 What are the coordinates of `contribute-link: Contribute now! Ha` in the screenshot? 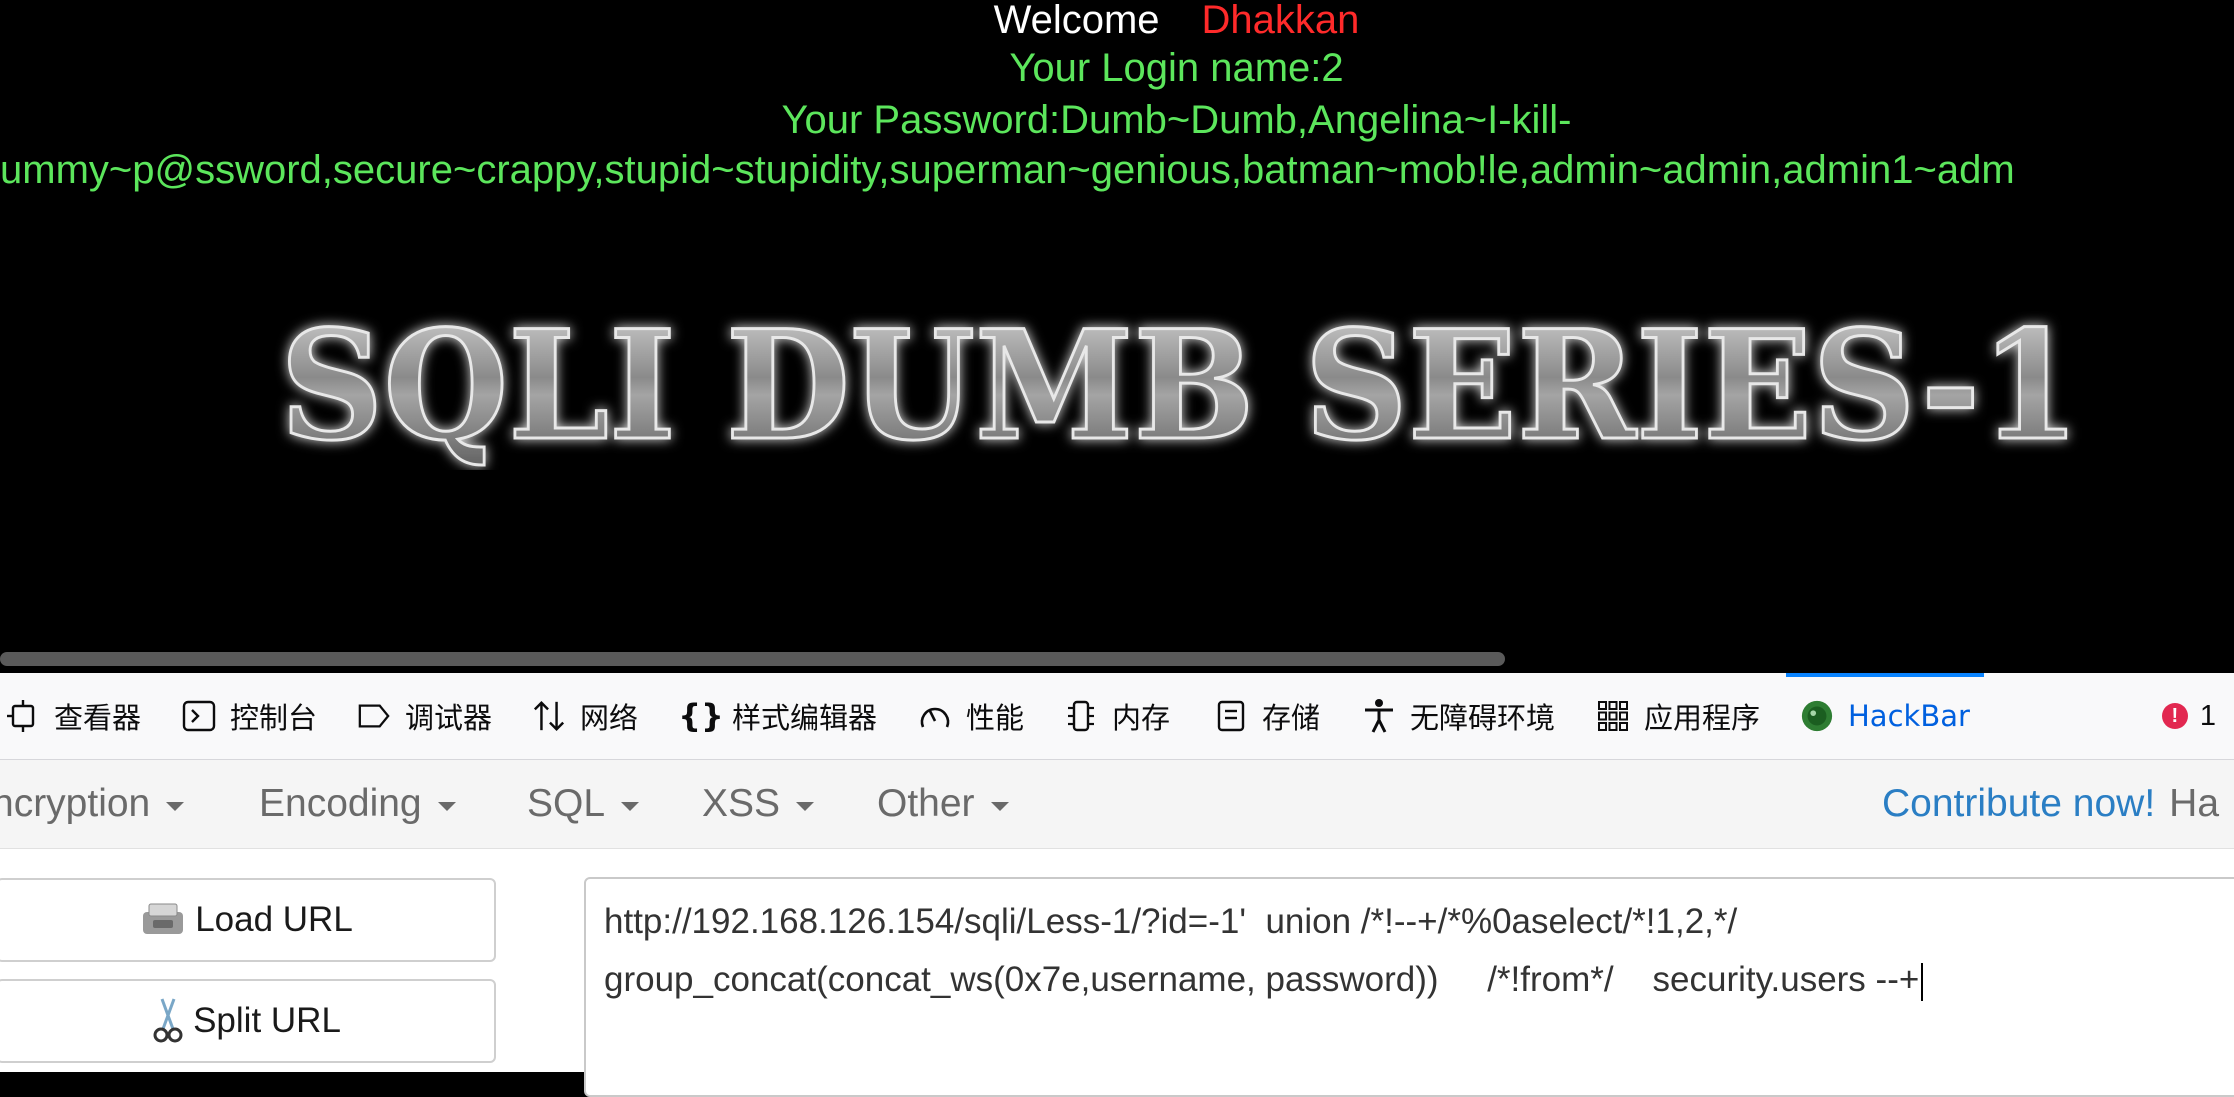 It's located at (2050, 804).